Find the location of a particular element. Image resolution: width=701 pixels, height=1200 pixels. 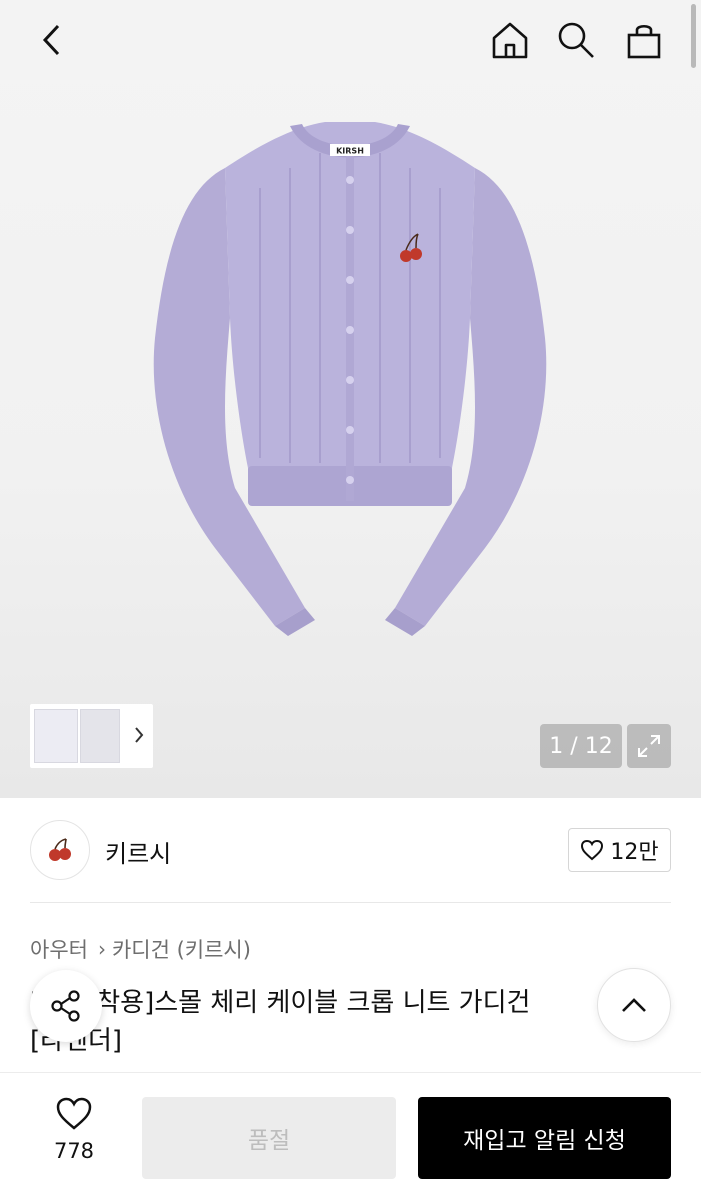

back-button is located at coordinates (52, 40).